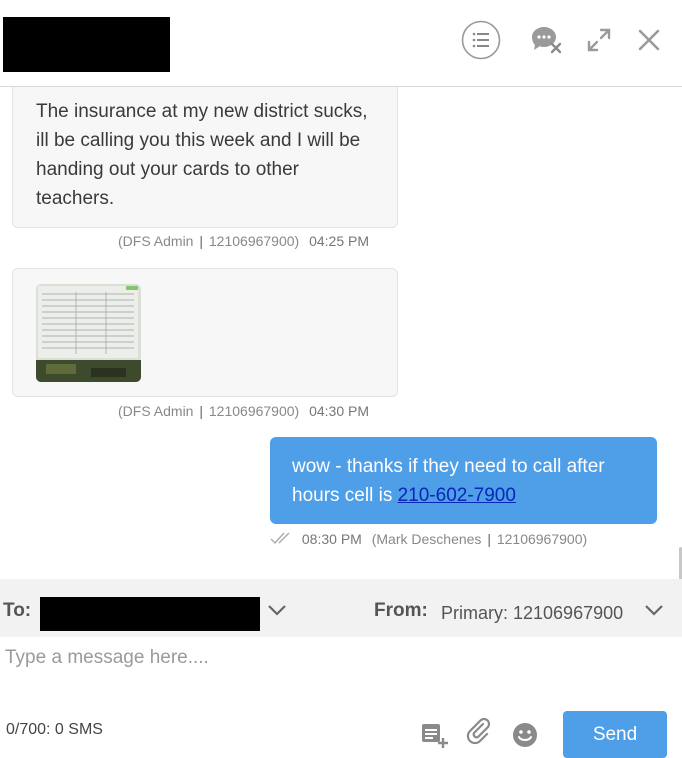  I want to click on paperclip-icon, so click(479, 734).